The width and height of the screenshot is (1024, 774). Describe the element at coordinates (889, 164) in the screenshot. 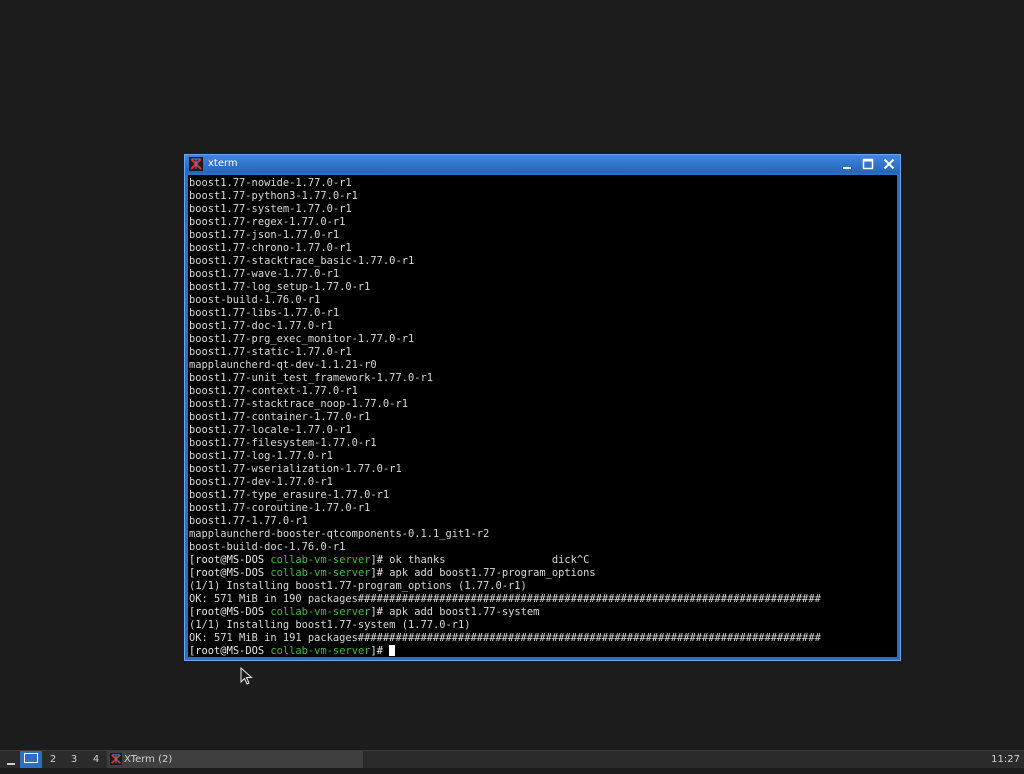

I see `close-button` at that location.